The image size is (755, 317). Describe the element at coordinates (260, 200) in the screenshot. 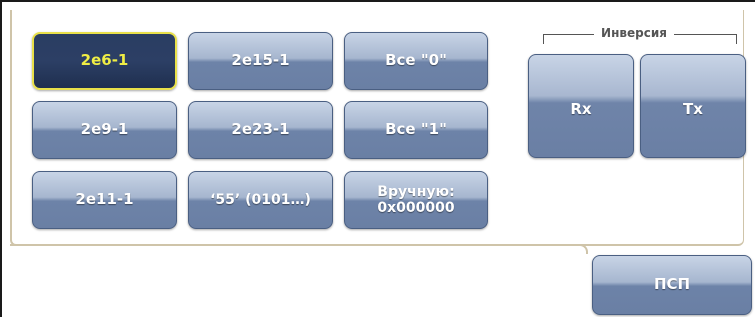

I see `pattern-button-55: ‘55’ (0101…)` at that location.